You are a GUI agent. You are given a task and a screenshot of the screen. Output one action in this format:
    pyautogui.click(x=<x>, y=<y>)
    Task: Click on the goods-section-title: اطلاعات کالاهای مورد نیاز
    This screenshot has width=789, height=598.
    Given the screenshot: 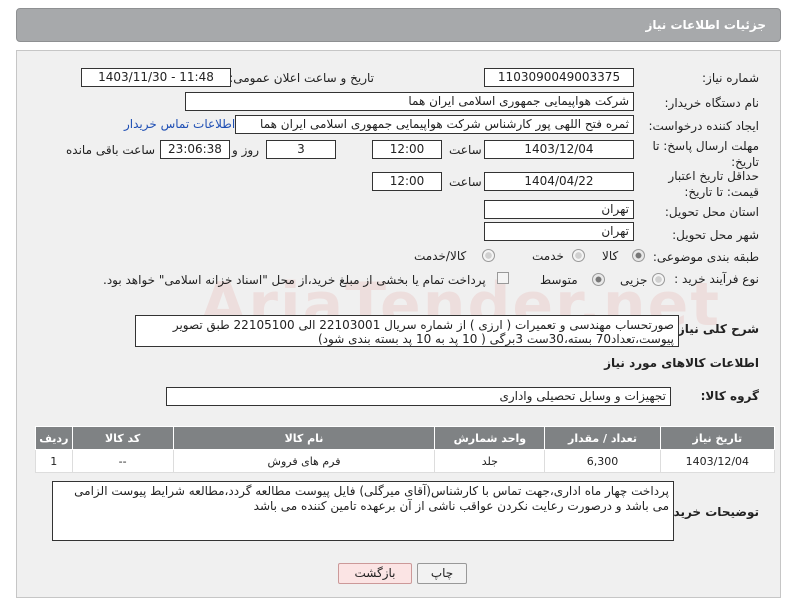 What is the action you would take?
    pyautogui.click(x=681, y=363)
    